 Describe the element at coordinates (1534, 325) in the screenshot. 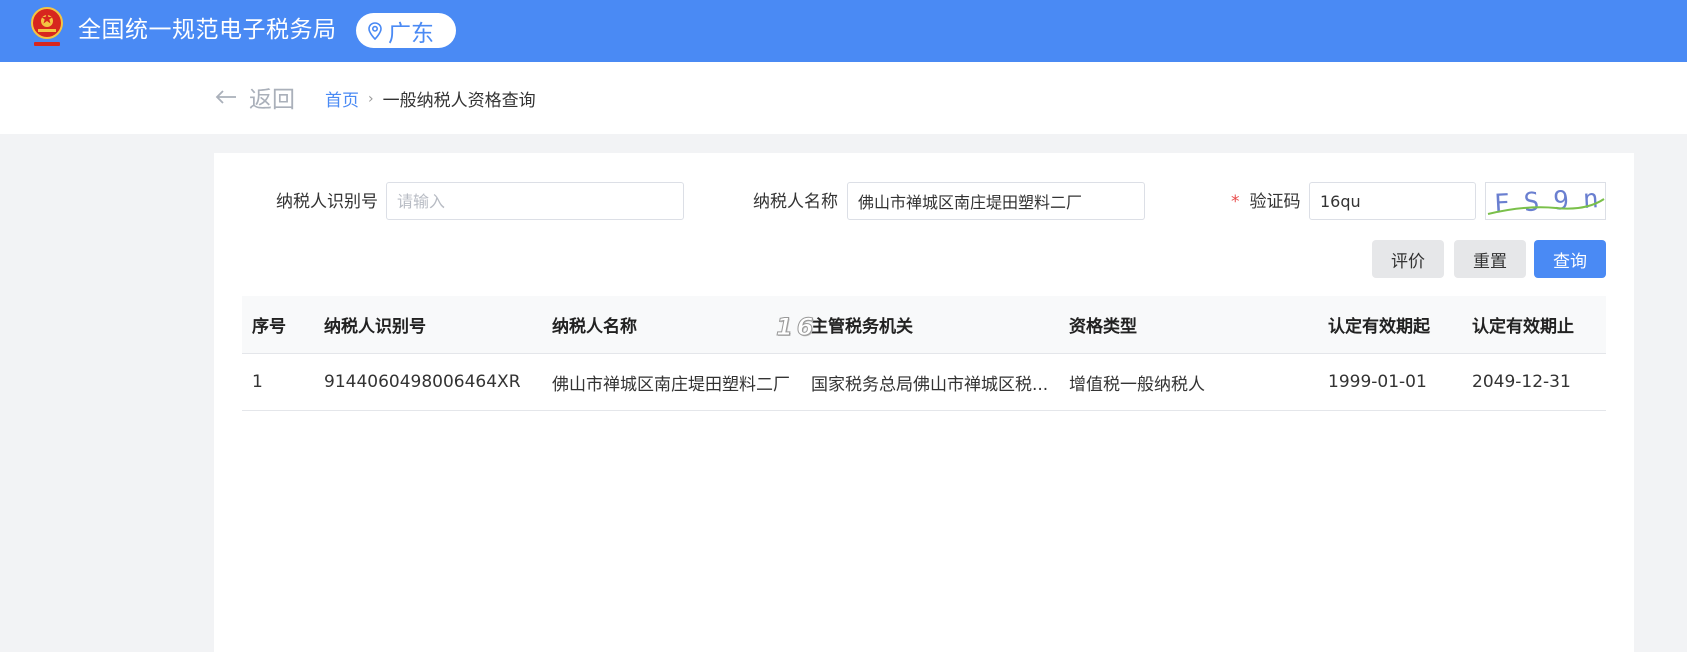

I see `column-header-valid-to: 认定有效期止` at that location.